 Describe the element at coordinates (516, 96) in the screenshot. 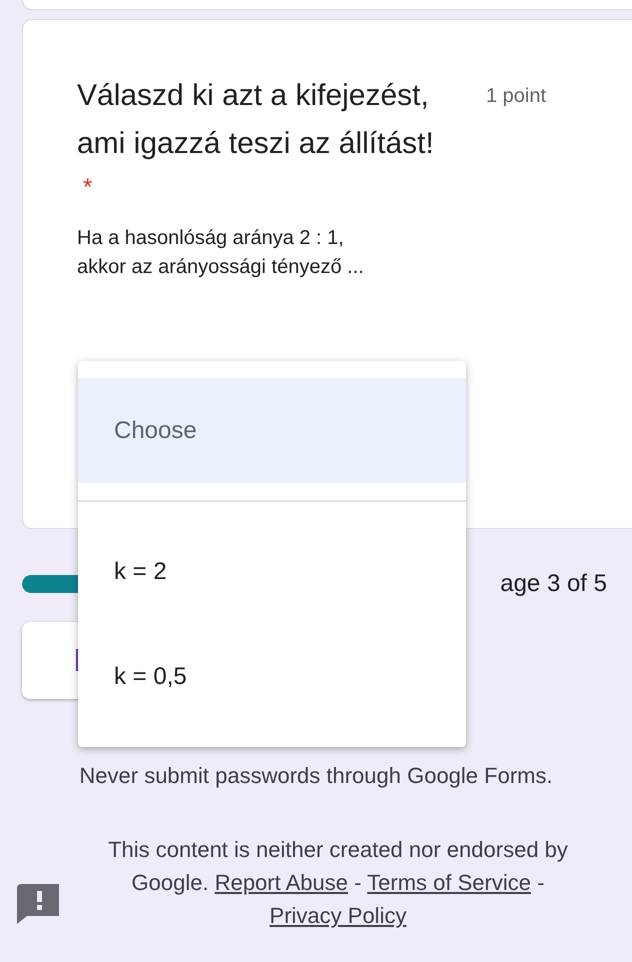

I see `points-label: 1 point` at that location.